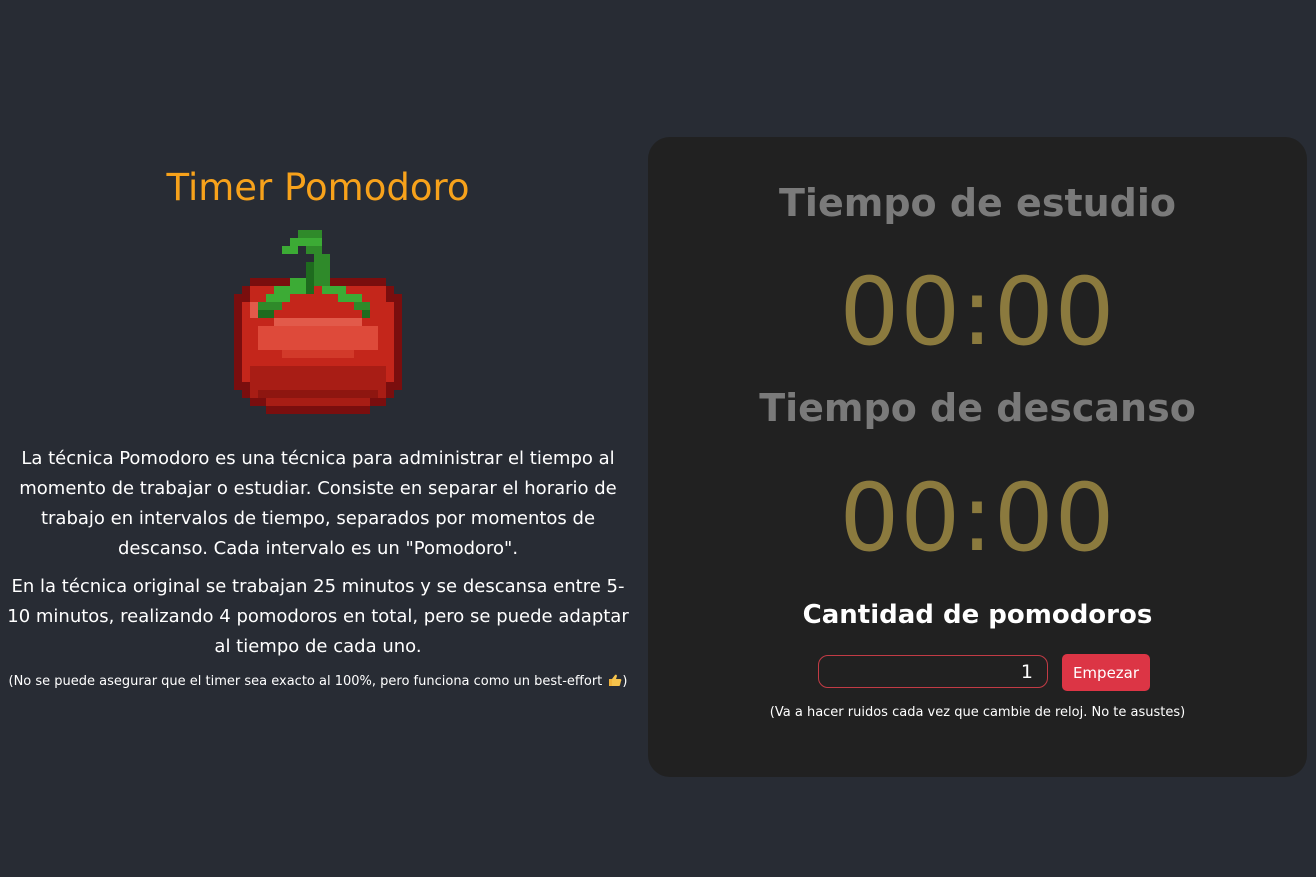 Image resolution: width=1316 pixels, height=877 pixels. I want to click on timer-controls: Empezar, so click(984, 673).